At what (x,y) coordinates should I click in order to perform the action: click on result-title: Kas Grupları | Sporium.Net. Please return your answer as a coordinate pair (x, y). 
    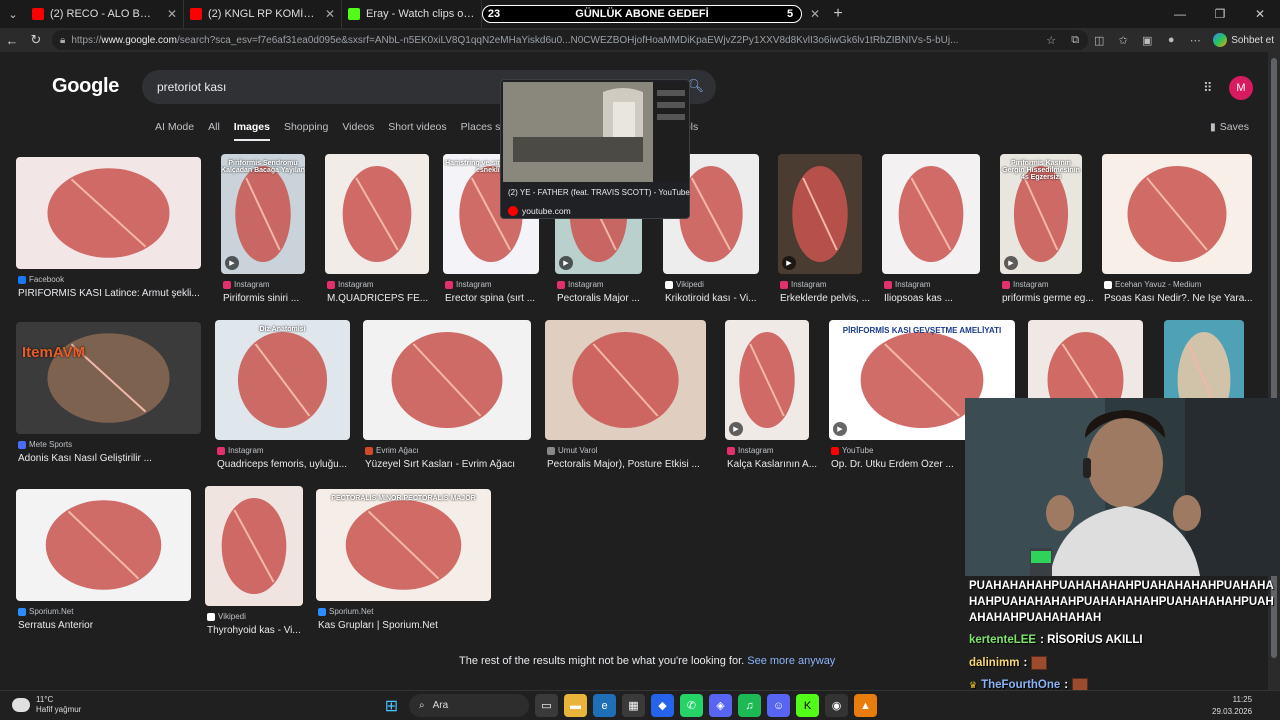
    Looking at the image, I should click on (405, 625).